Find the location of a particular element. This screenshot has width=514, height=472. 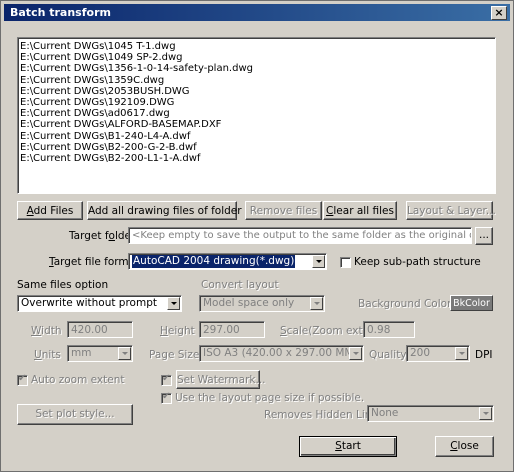

page-size-select: ISO A3 (420.00 x 297.00 MM) is located at coordinates (281, 353).